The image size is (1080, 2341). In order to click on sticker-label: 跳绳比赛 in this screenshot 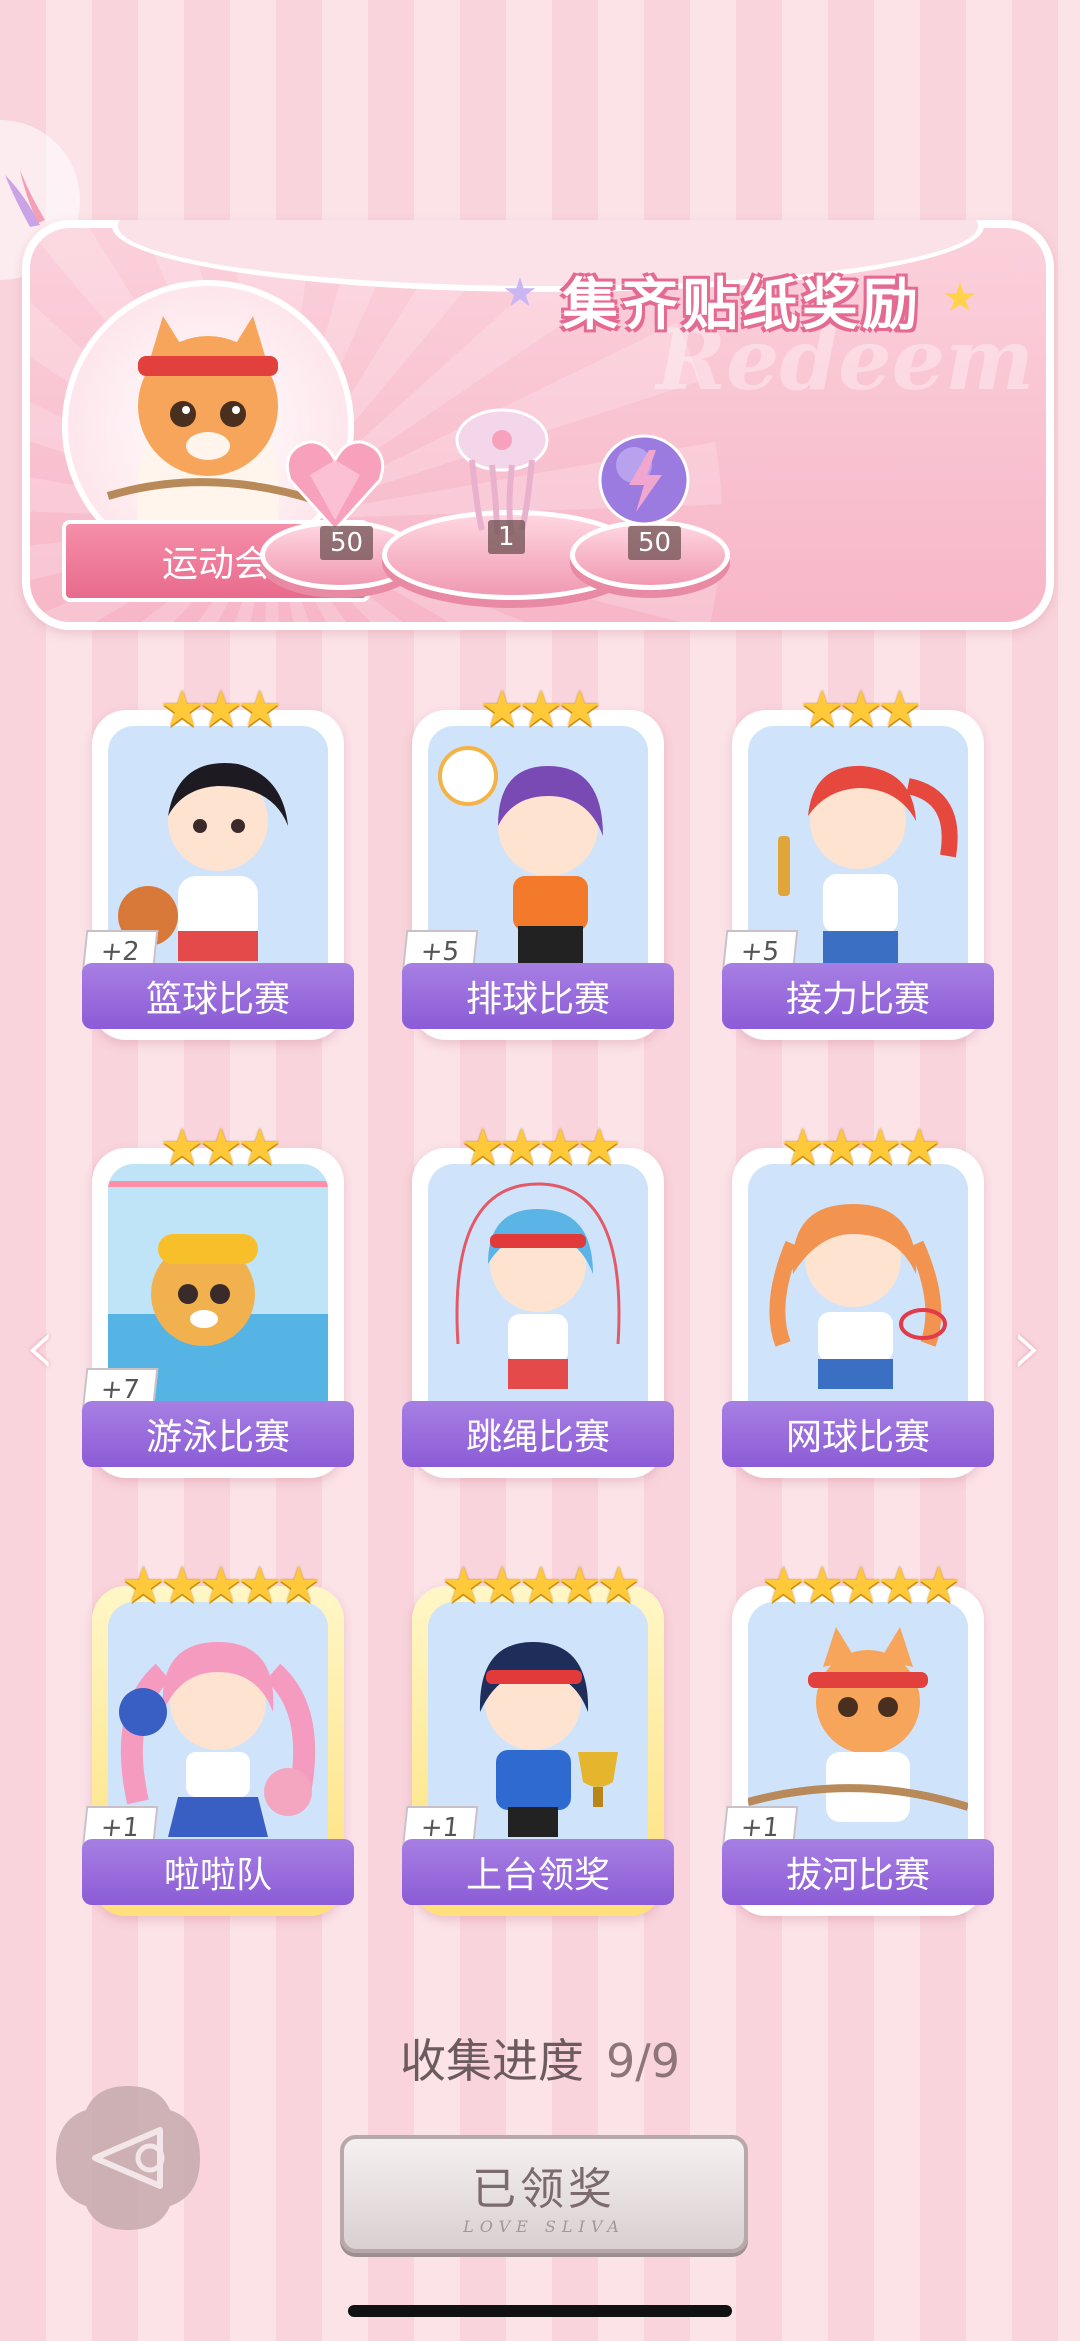, I will do `click(538, 1434)`.